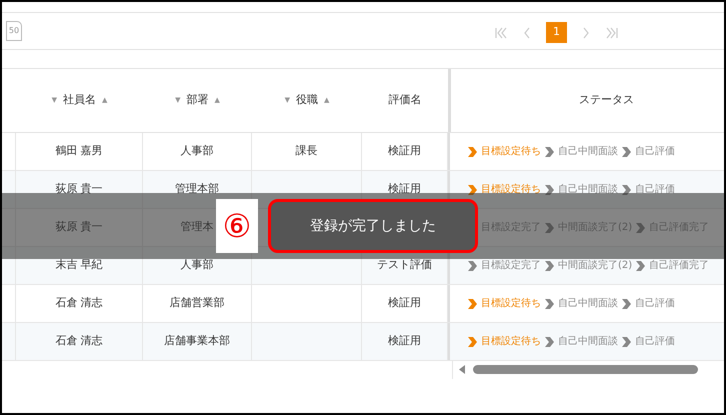  I want to click on table-cell-text: 末吉 早紀, so click(79, 265).